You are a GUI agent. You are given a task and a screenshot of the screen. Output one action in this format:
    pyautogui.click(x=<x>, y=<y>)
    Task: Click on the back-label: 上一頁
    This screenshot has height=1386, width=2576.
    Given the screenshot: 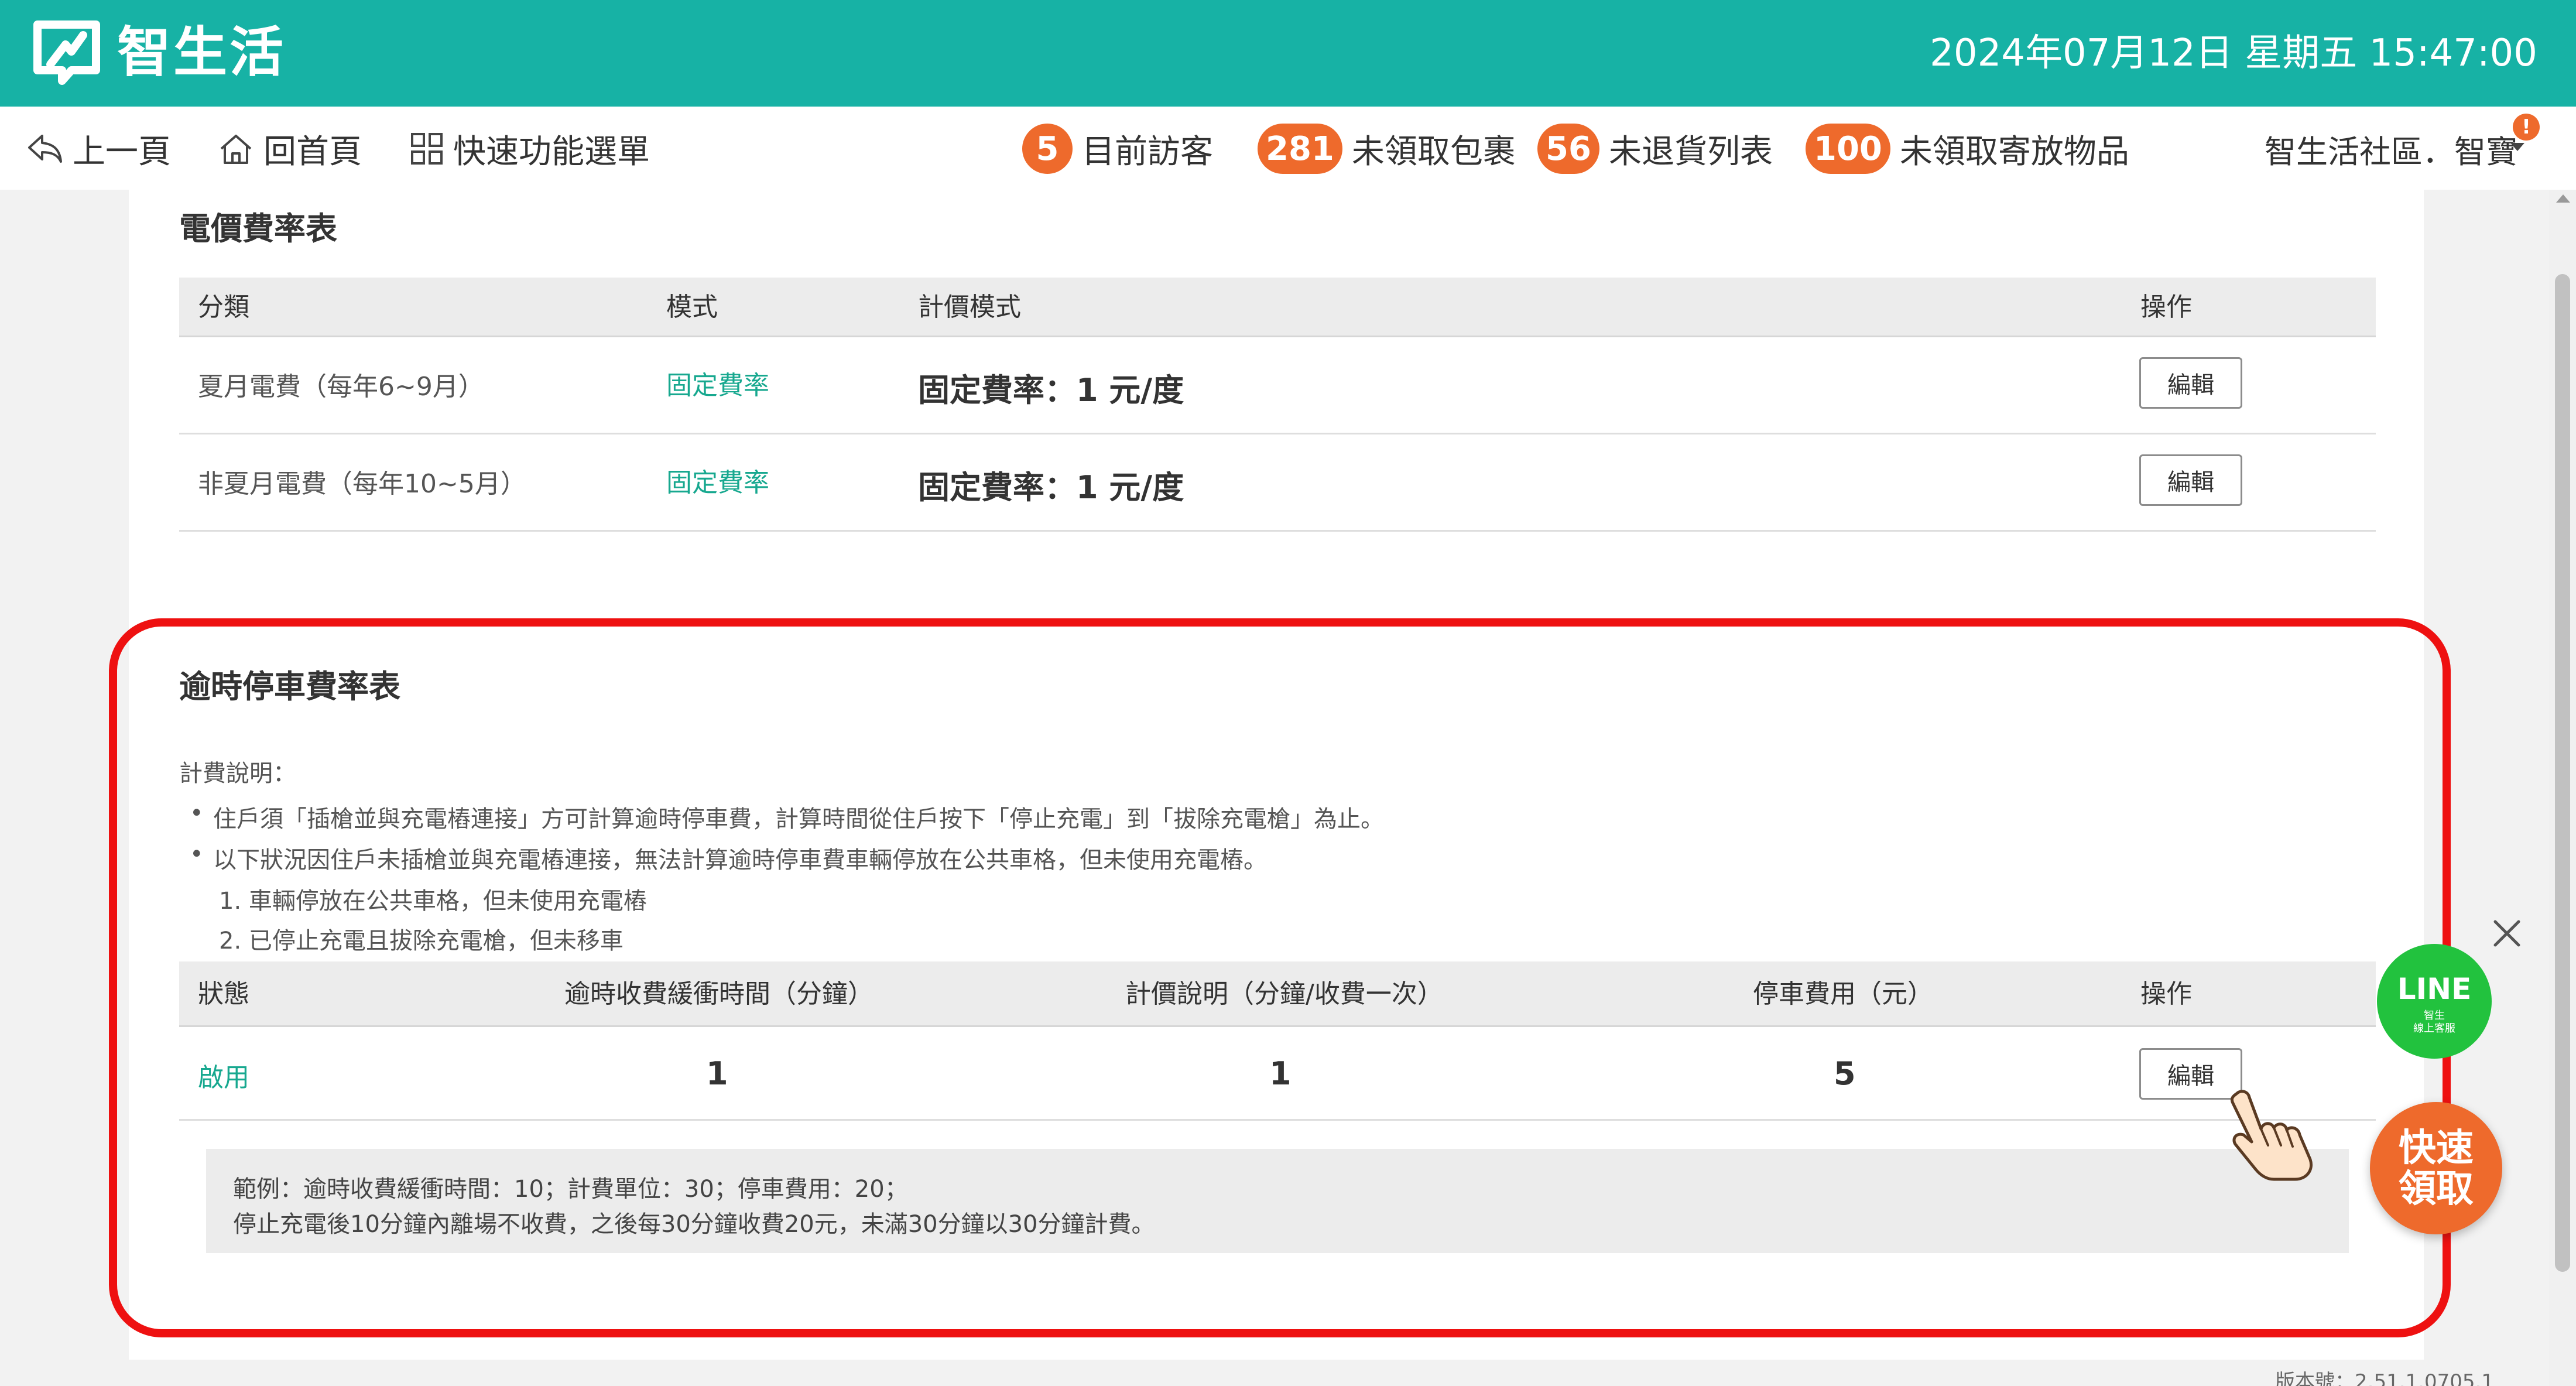 What is the action you would take?
    pyautogui.click(x=122, y=151)
    